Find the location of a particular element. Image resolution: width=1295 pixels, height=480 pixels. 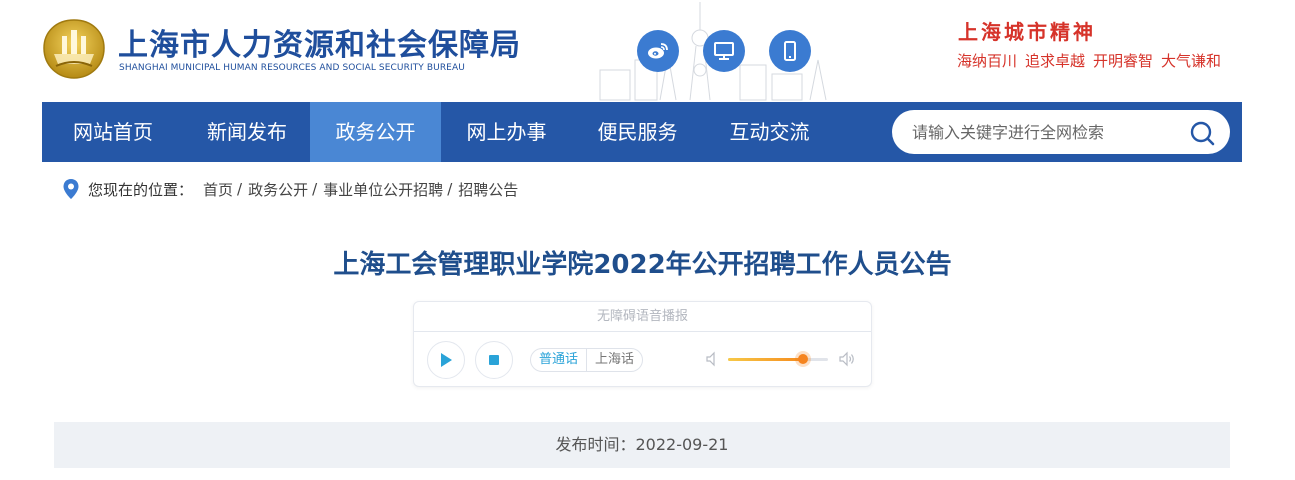

publish-info-bar: 发布时间：2022-09-21 is located at coordinates (642, 445).